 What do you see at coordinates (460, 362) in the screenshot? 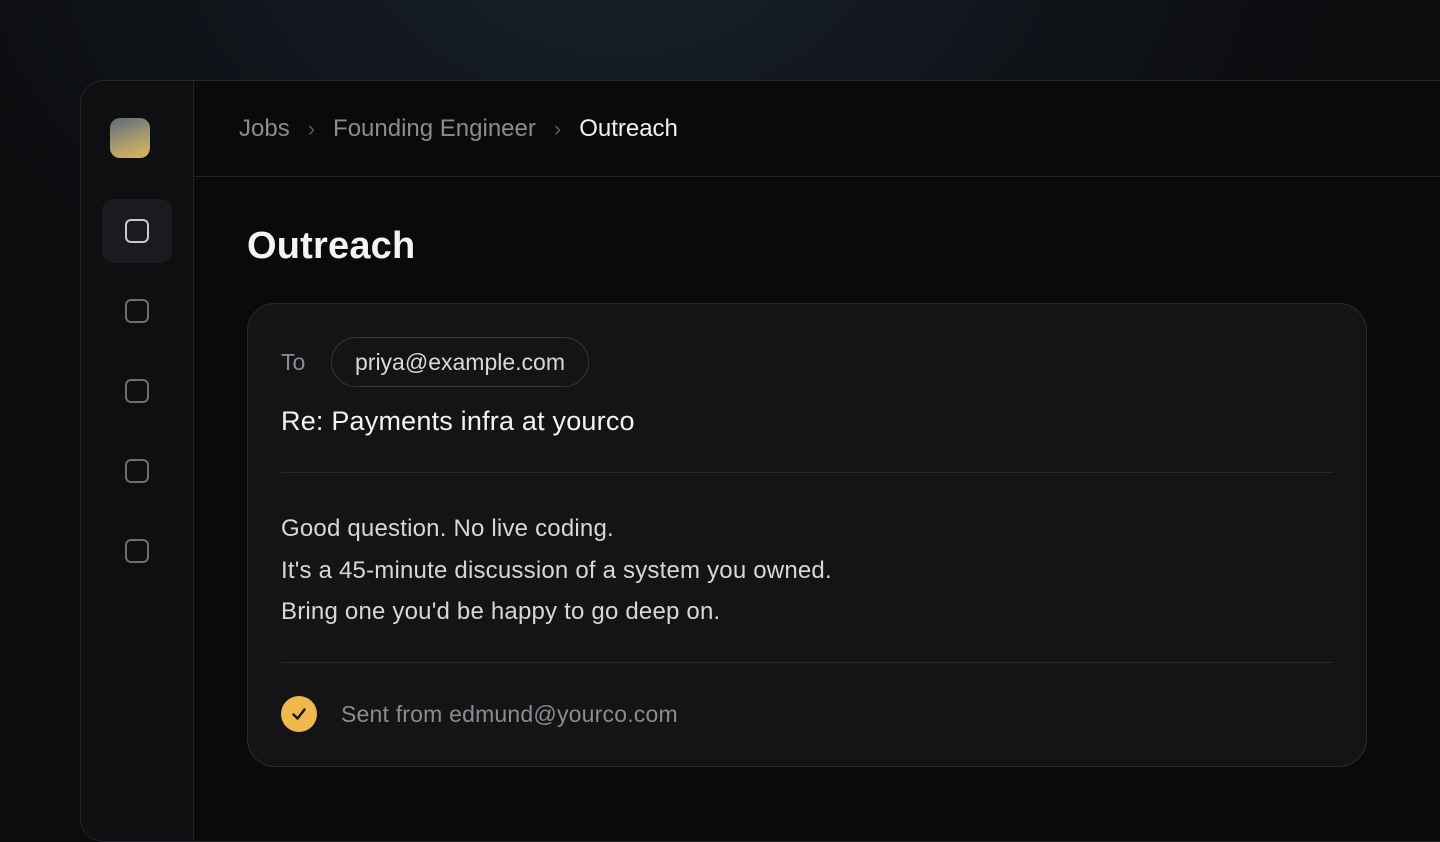
I see `recipient-chip: priya@example.com` at bounding box center [460, 362].